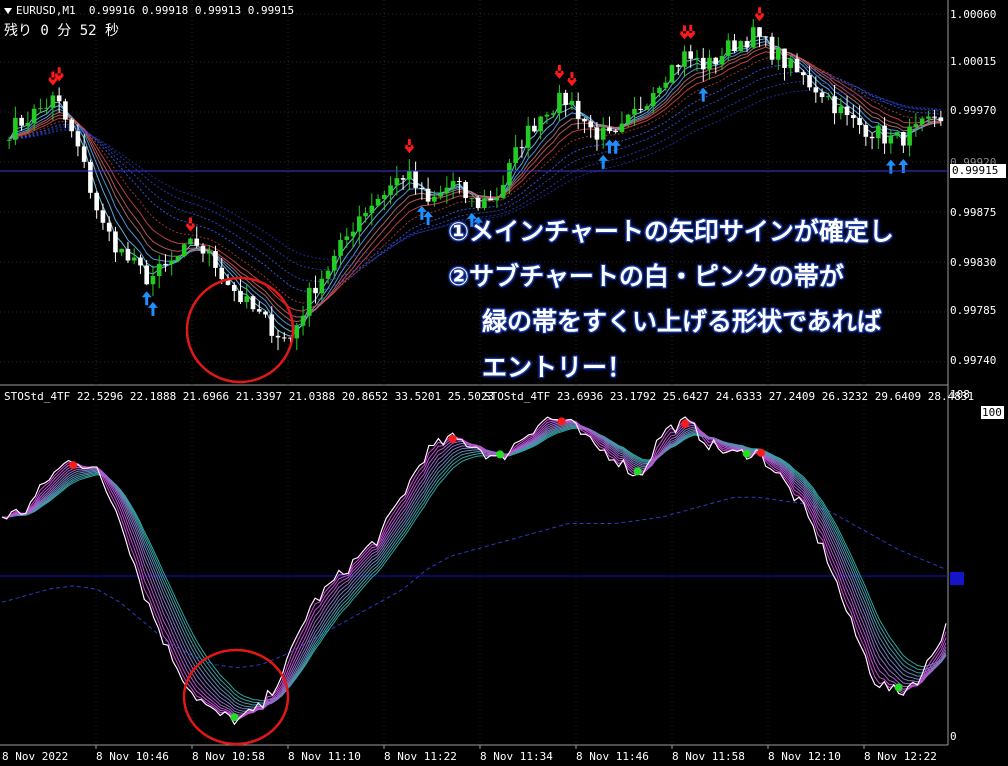 Image resolution: width=1008 pixels, height=766 pixels. Describe the element at coordinates (516, 756) in the screenshot. I see `time-tick: 8 Nov 11:34` at that location.